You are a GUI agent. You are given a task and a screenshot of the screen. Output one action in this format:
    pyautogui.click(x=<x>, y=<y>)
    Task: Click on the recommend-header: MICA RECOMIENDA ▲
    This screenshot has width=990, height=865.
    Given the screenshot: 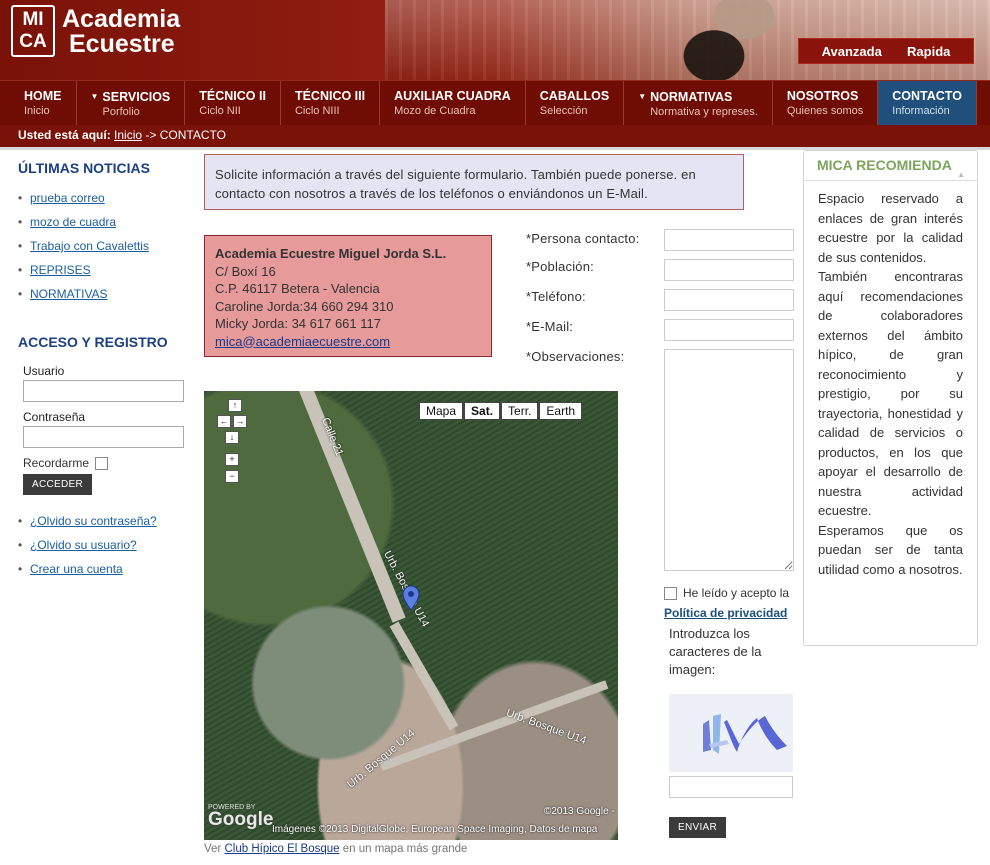 What is the action you would take?
    pyautogui.click(x=890, y=166)
    